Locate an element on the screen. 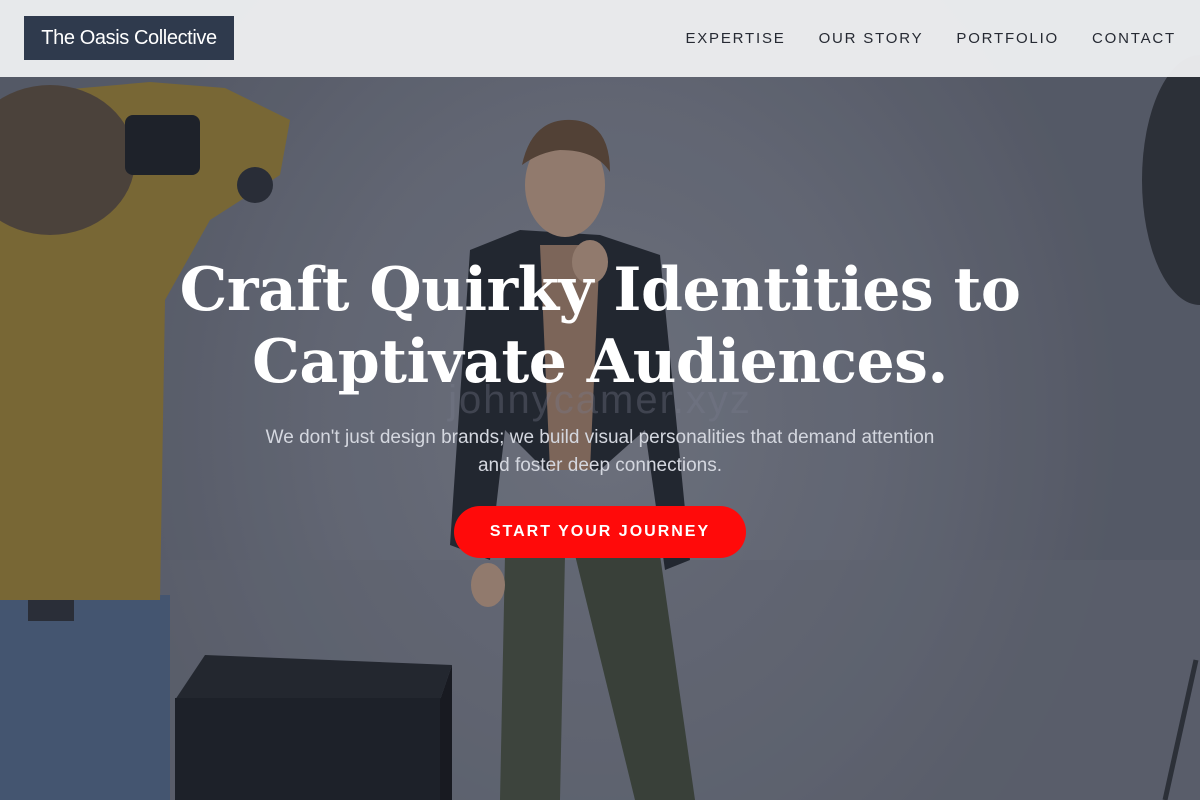 This screenshot has height=800, width=1200. watermark-text: johnycamer.xyz is located at coordinates (600, 400).